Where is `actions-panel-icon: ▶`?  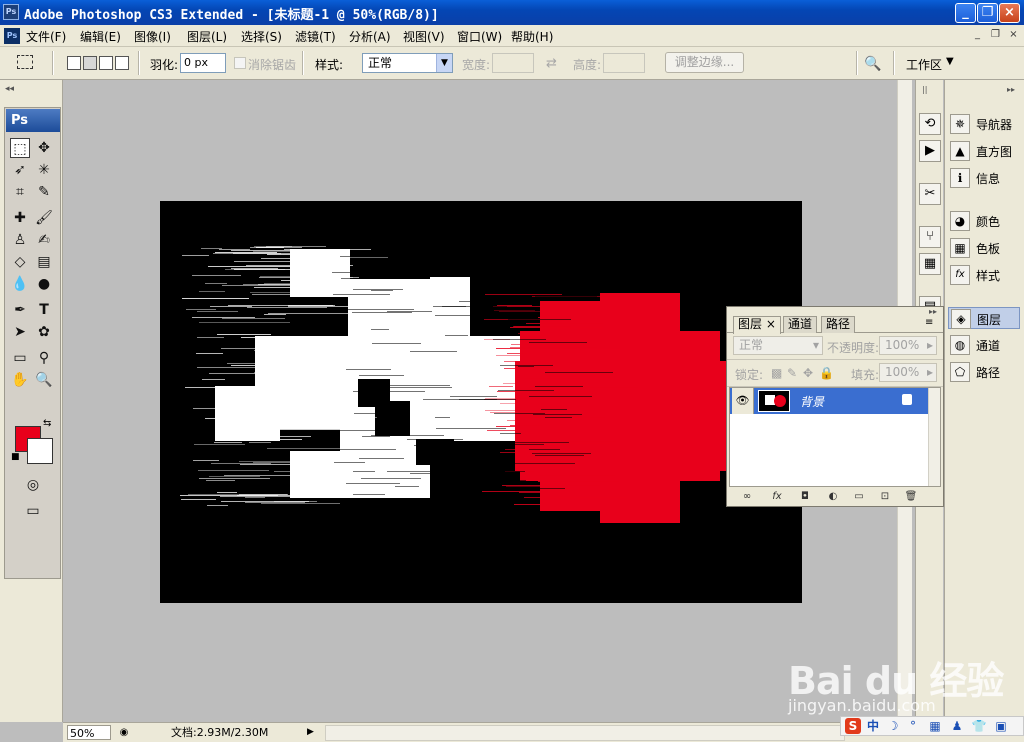
actions-panel-icon: ▶ is located at coordinates (930, 151).